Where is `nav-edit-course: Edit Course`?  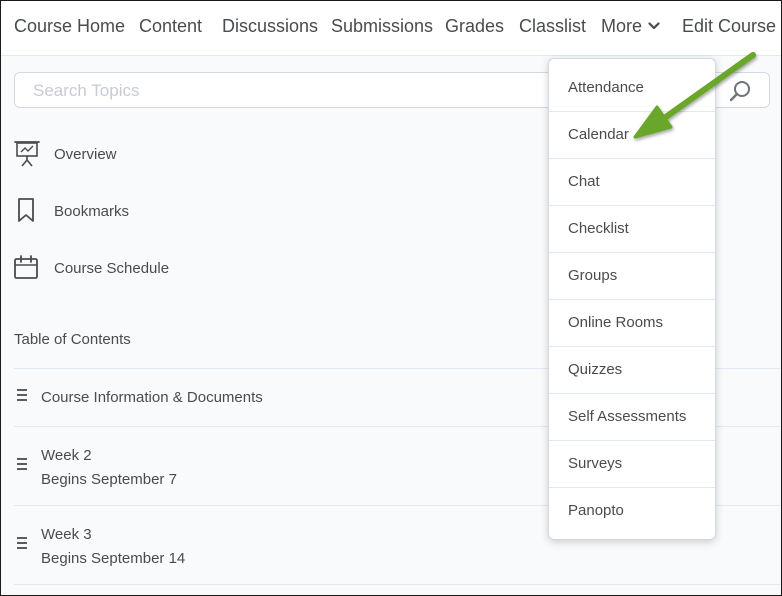
nav-edit-course: Edit Course is located at coordinates (729, 26).